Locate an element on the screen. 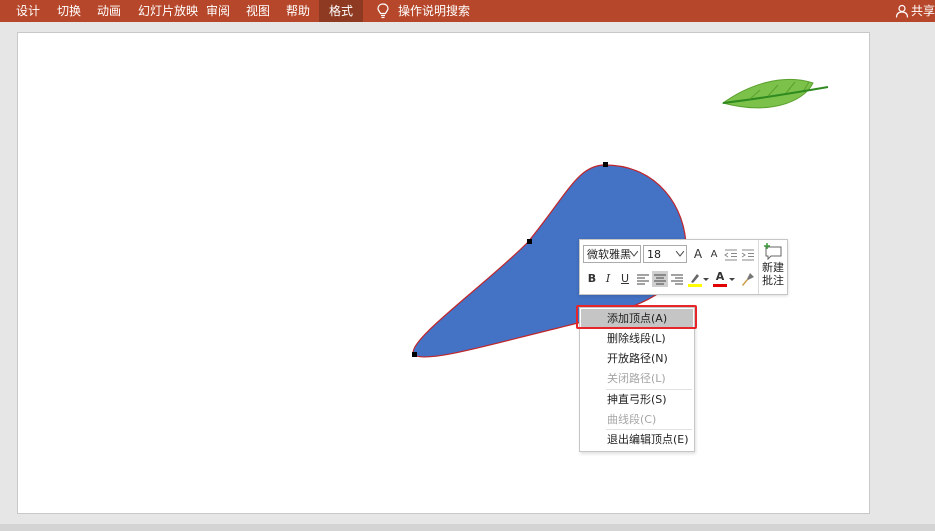  new-comment-label-line1: 新建 is located at coordinates (773, 267).